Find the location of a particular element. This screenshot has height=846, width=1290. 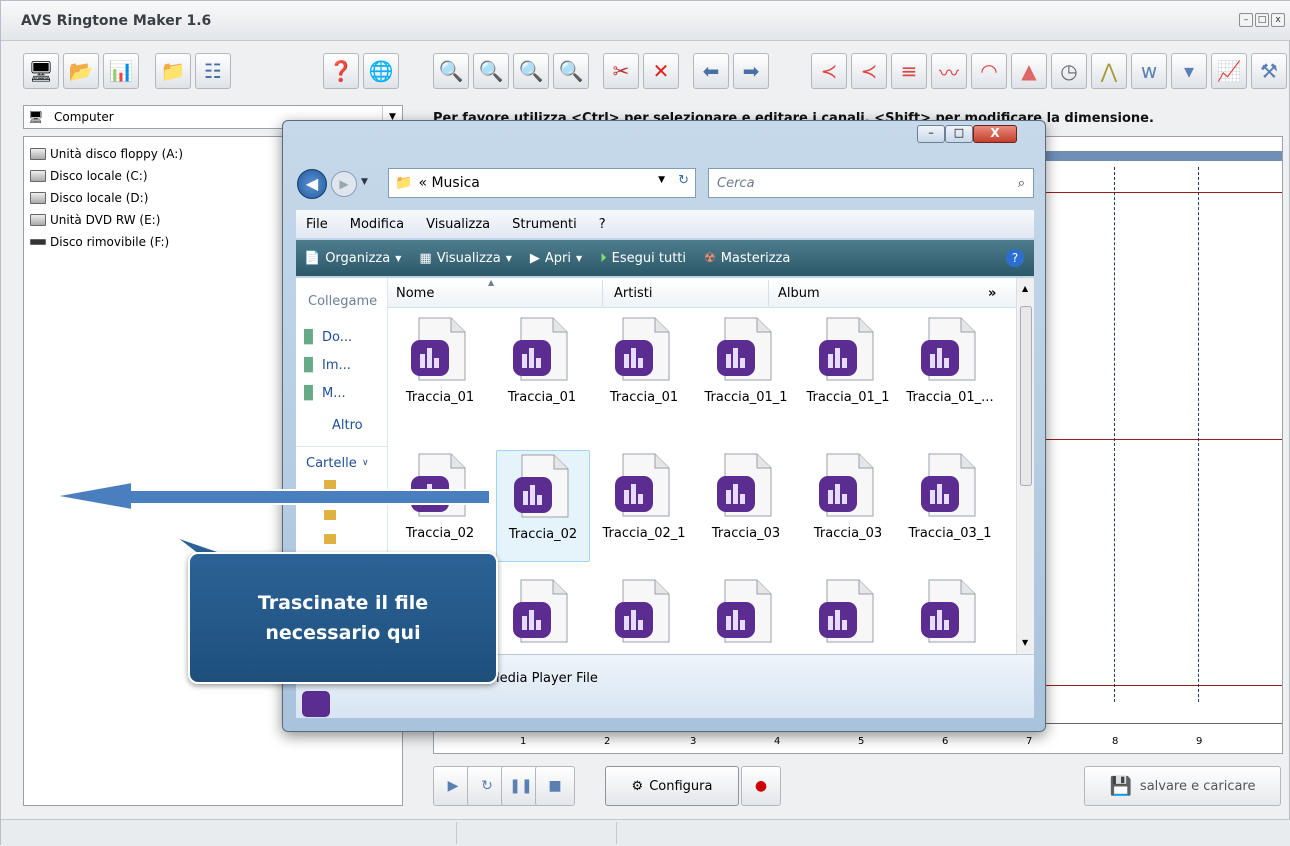

chevron-down-icon: ▼ is located at coordinates (661, 180).